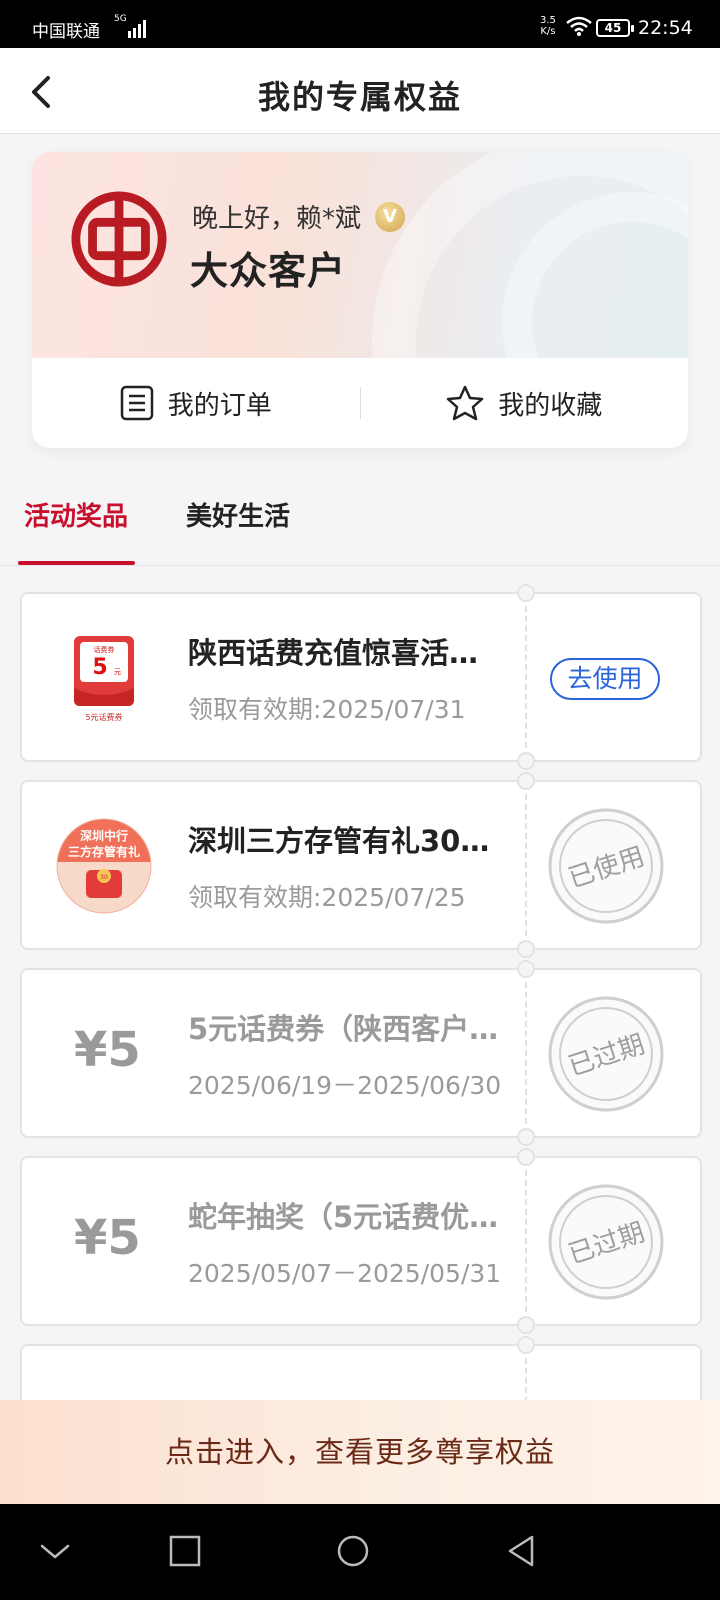  Describe the element at coordinates (550, 405) in the screenshot. I see `my-favorites-label: 我的收藏` at that location.